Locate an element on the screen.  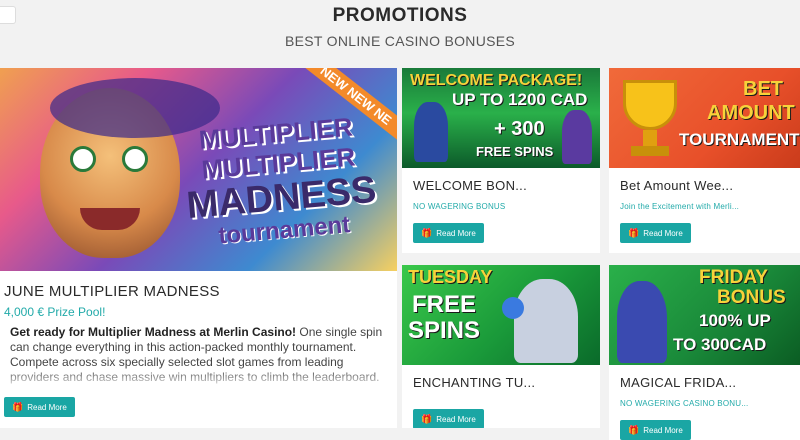
promo-card-image: TUESDAY FREE SPINS is located at coordinates (501, 315).